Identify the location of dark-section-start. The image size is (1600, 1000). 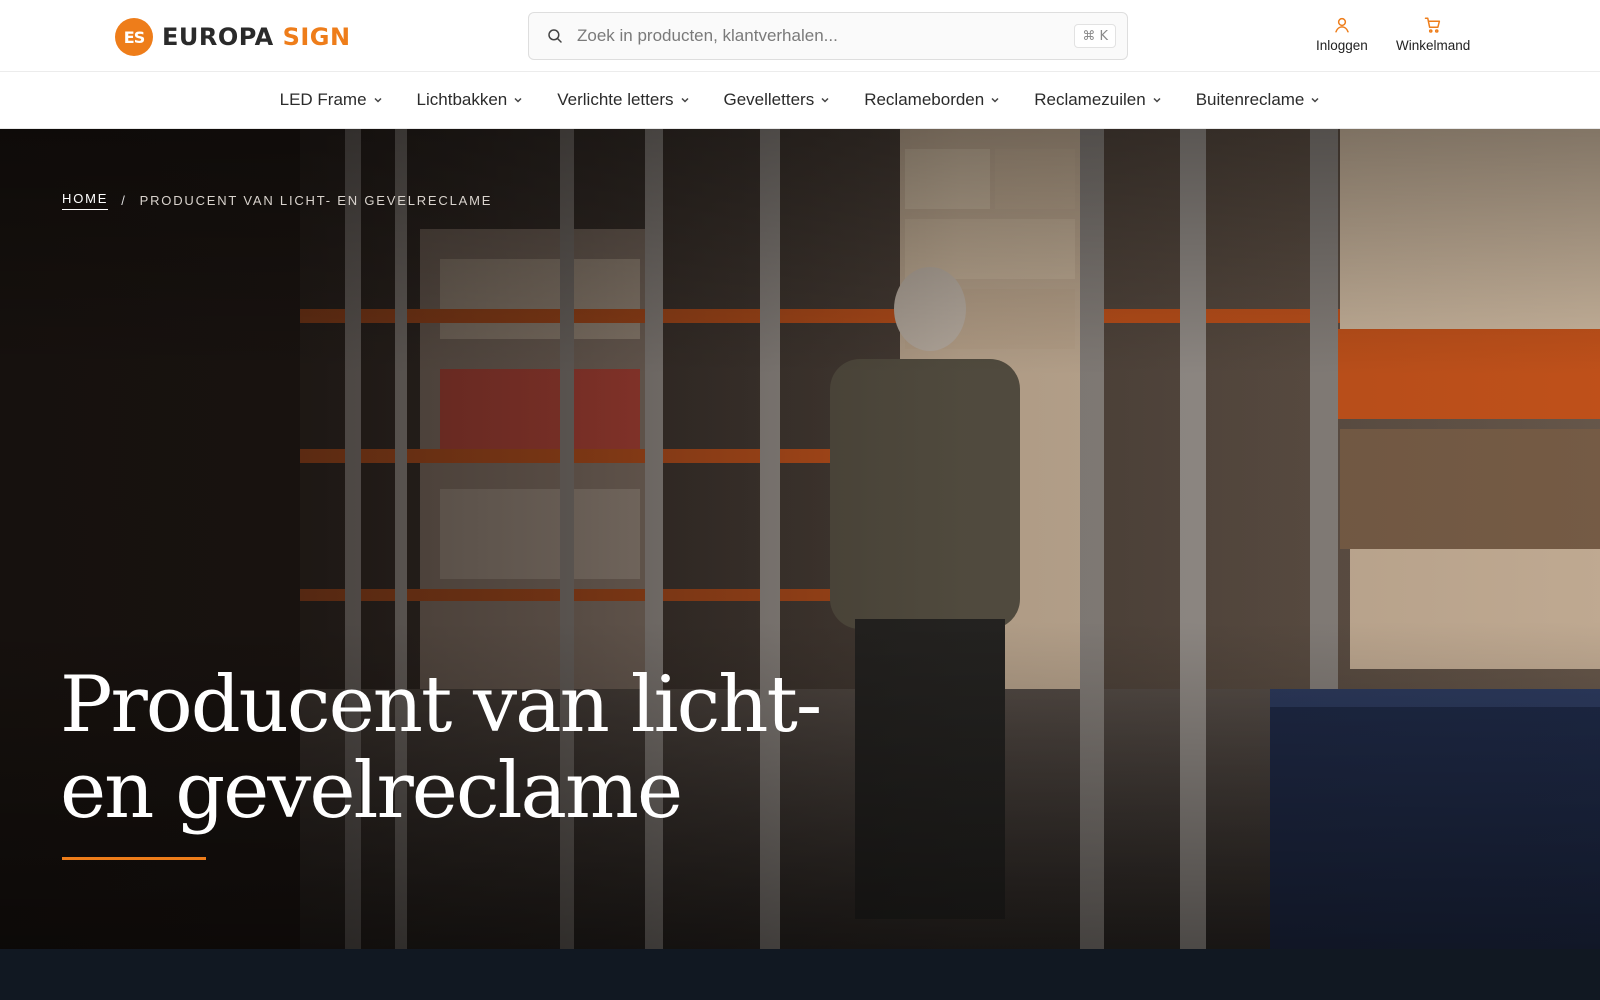
(800, 974).